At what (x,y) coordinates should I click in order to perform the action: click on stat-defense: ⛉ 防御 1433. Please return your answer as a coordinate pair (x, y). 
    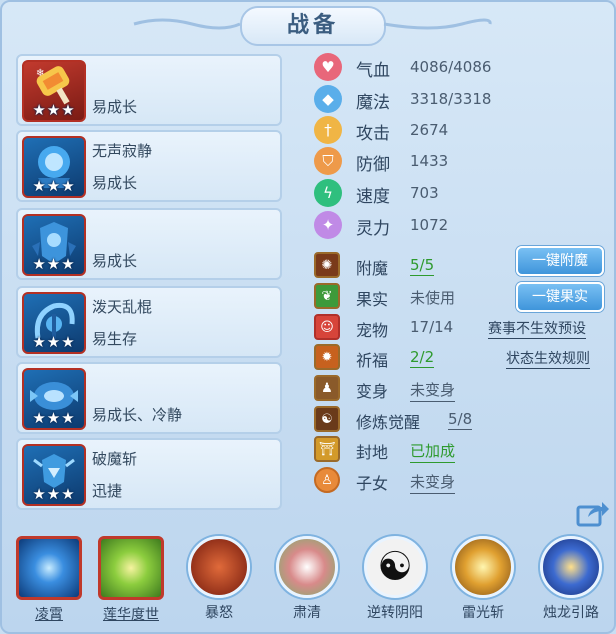
    Looking at the image, I should click on (459, 161).